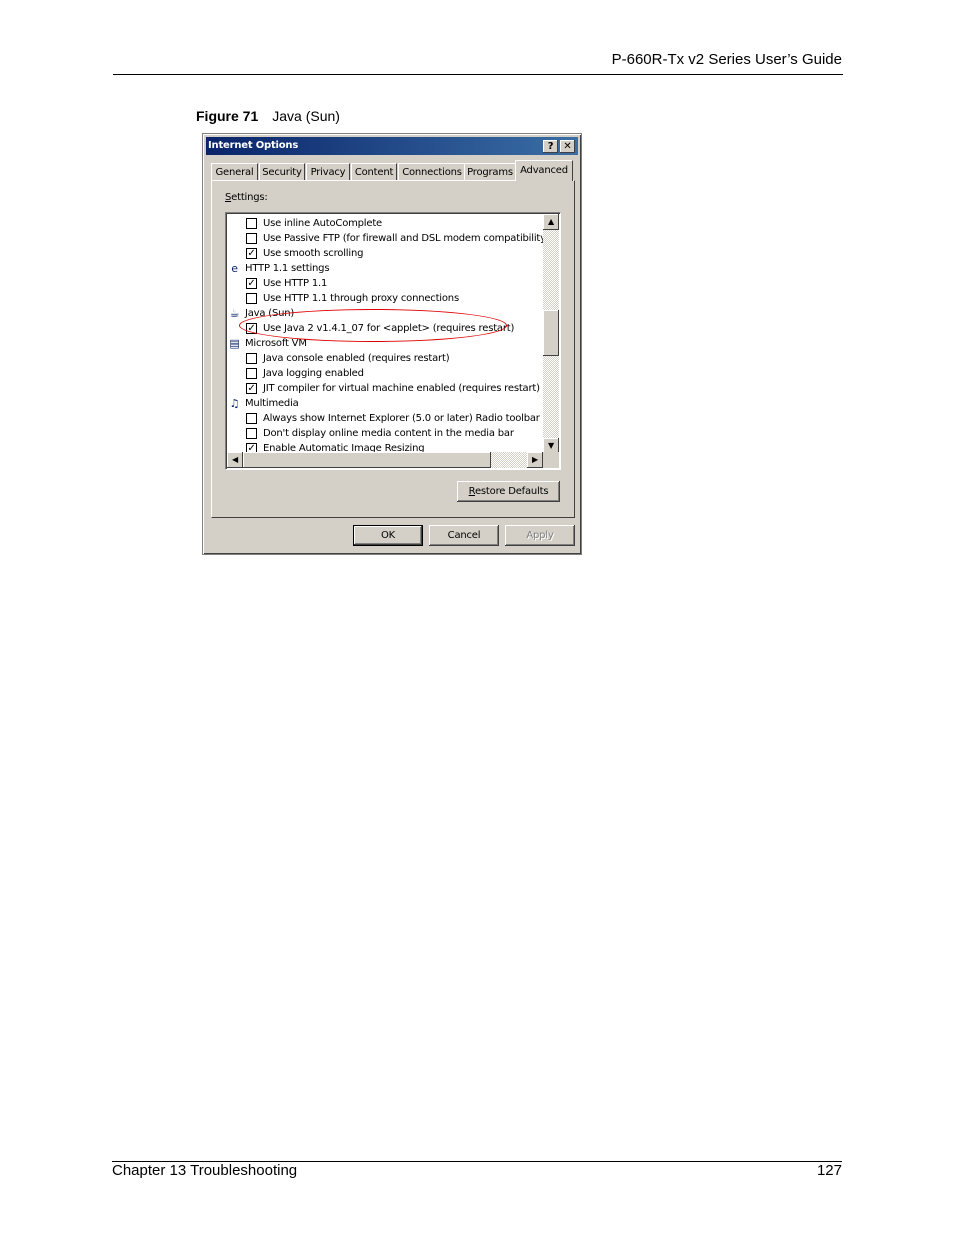  What do you see at coordinates (361, 298) in the screenshot?
I see `setting-label: Use HTTP 1.1 through proxy connections` at bounding box center [361, 298].